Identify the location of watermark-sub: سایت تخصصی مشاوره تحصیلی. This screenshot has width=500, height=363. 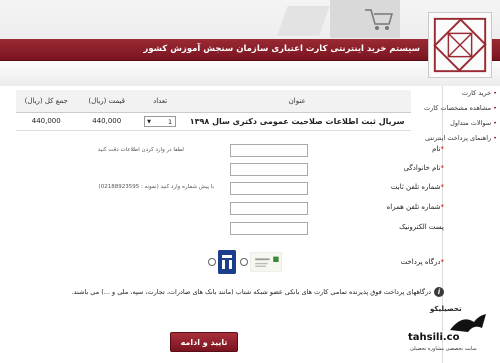
(443, 349).